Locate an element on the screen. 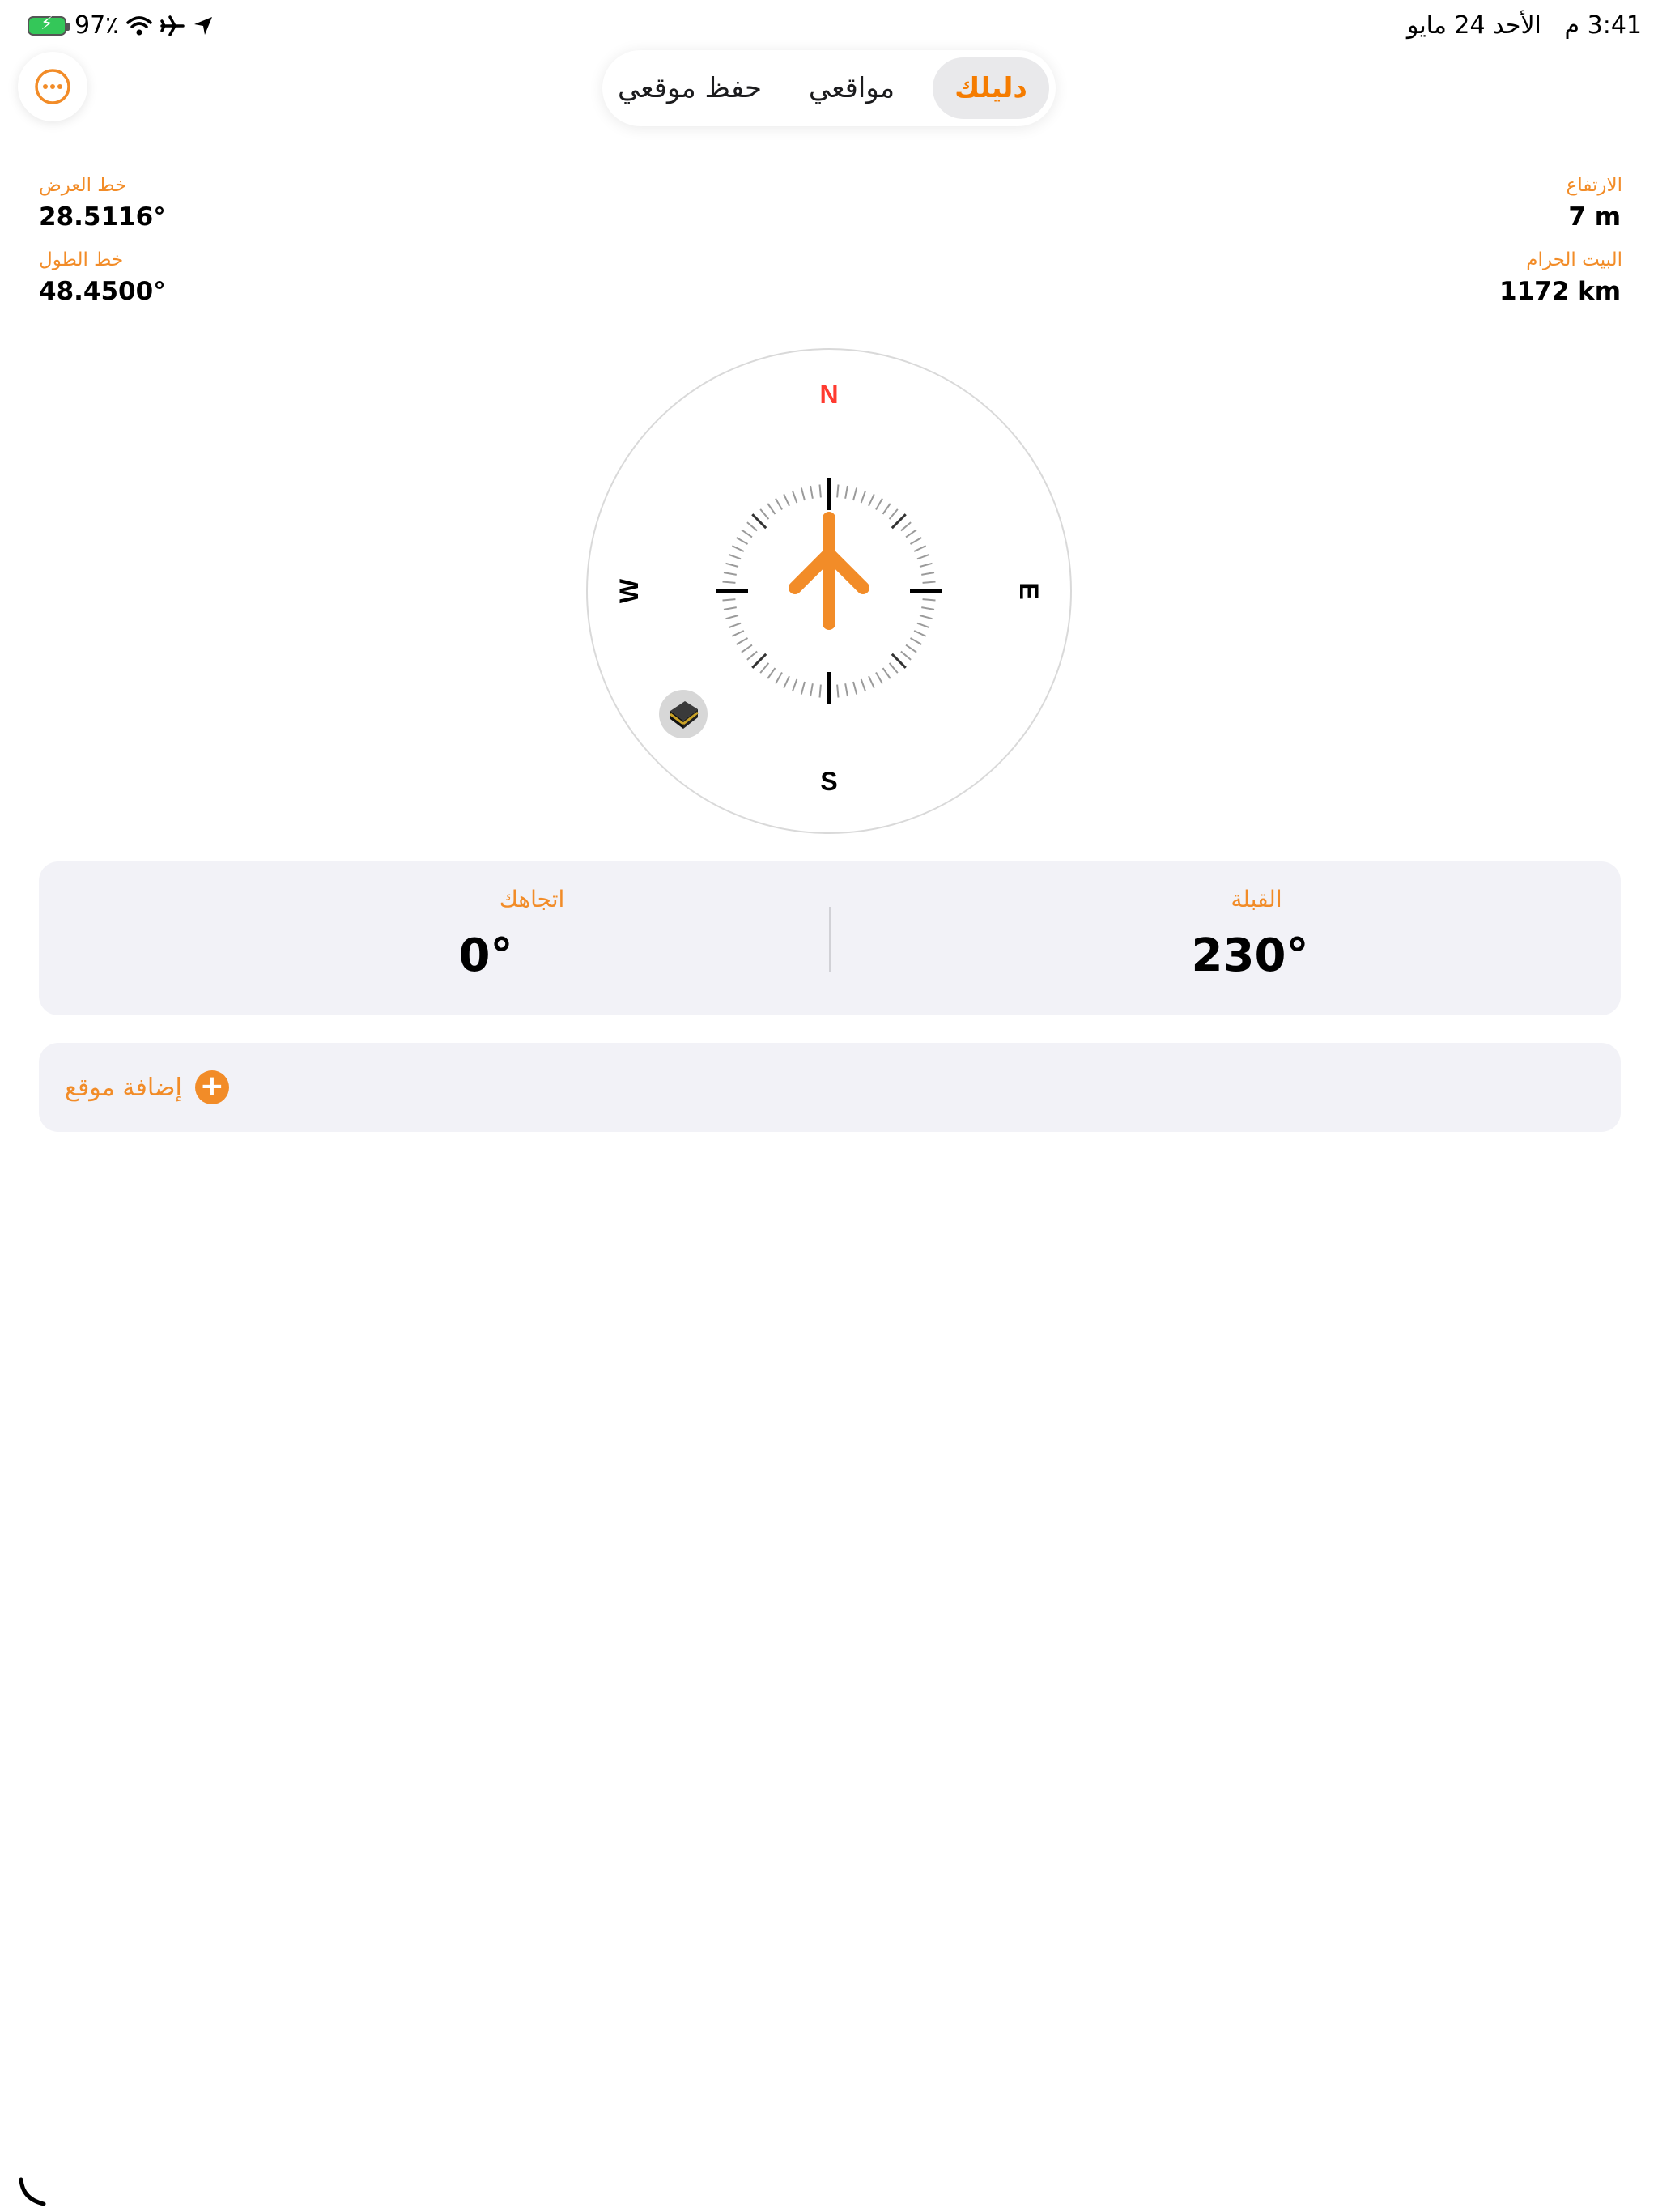 This screenshot has width=1658, height=2212. compass: N S E W is located at coordinates (829, 591).